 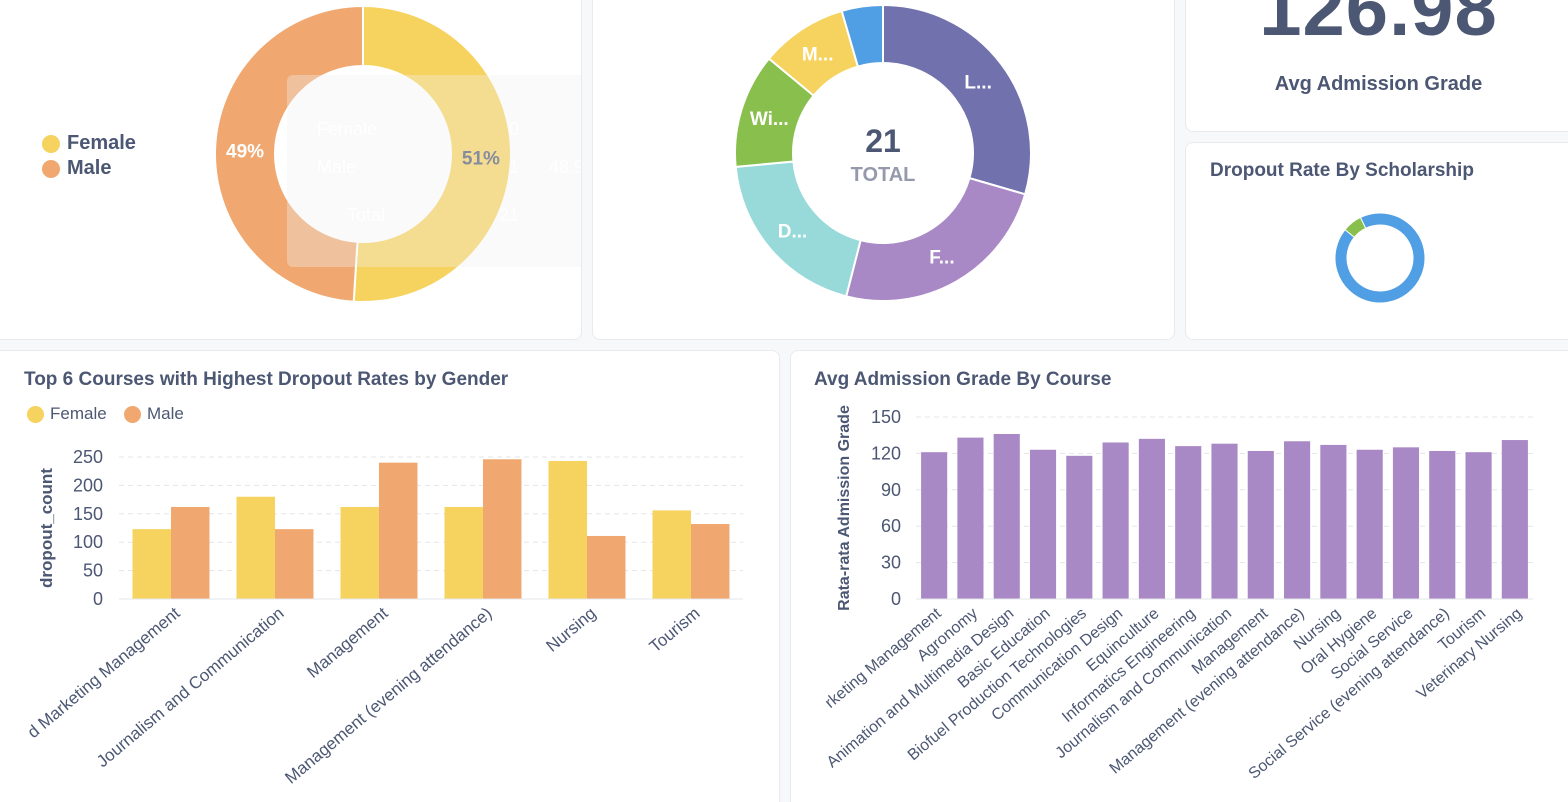 What do you see at coordinates (88, 485) in the screenshot?
I see `y-tick-label-4: 200` at bounding box center [88, 485].